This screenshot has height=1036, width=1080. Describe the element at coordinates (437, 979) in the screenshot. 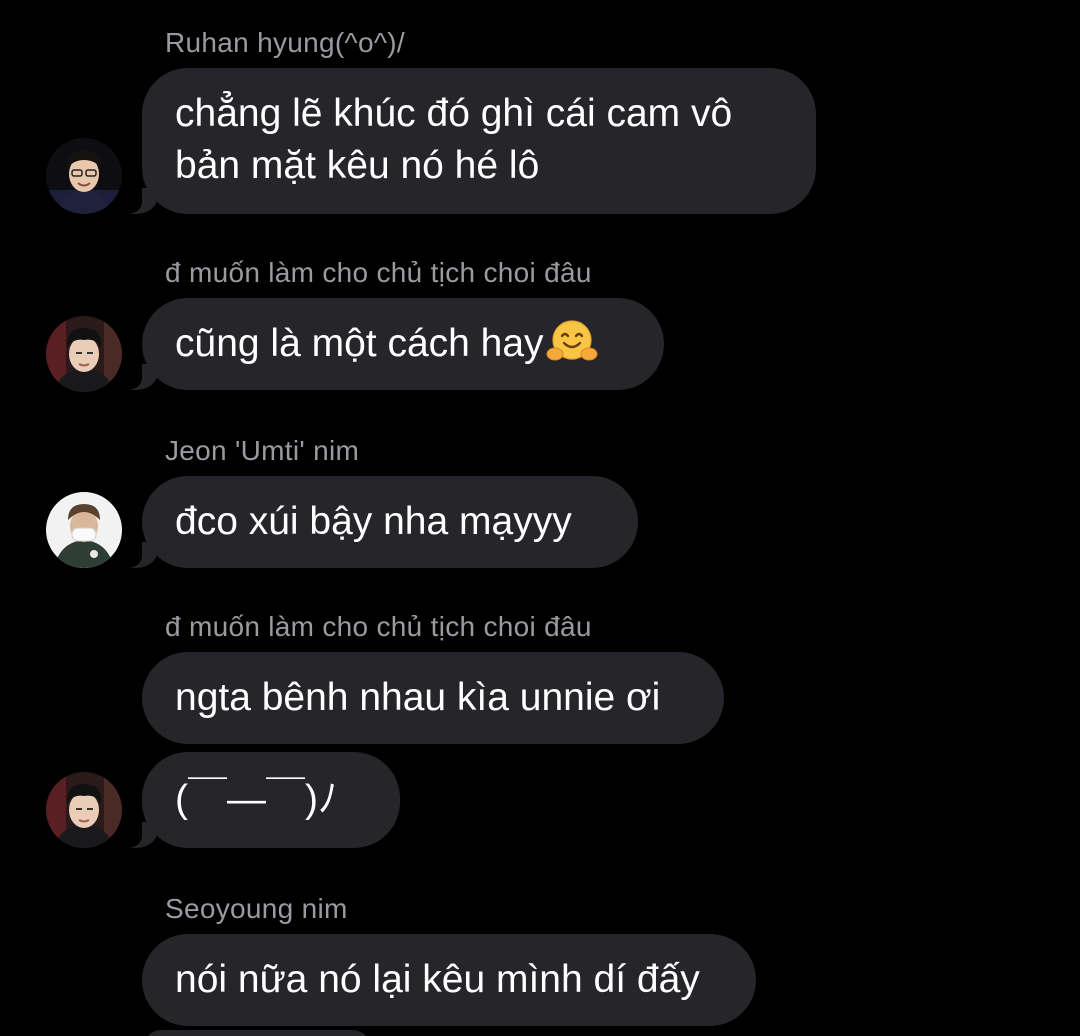

I see `message-text: nói nữa nó lại kêu mình dí đấy` at that location.